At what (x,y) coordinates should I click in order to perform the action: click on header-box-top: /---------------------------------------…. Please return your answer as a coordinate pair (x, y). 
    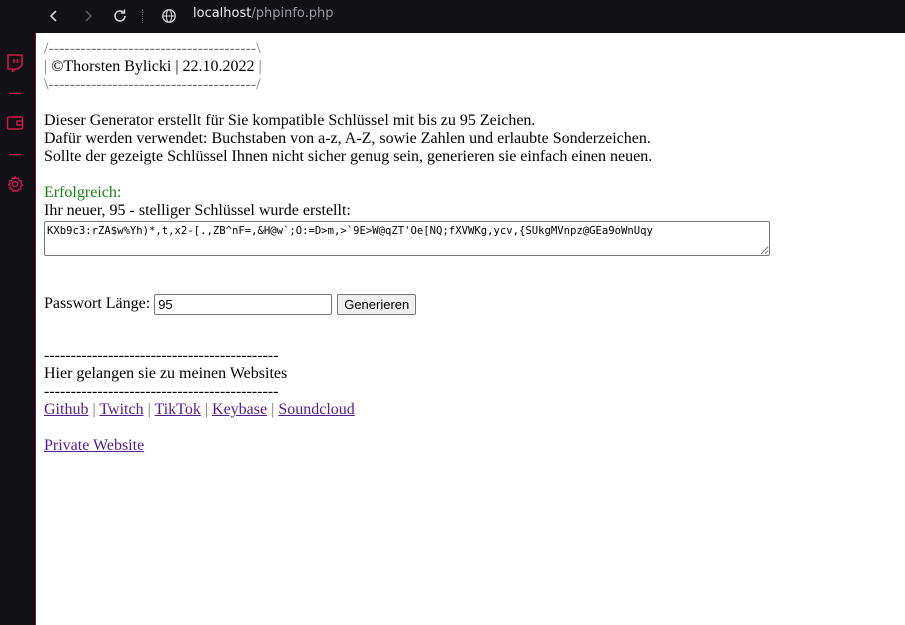
    Looking at the image, I should click on (152, 48).